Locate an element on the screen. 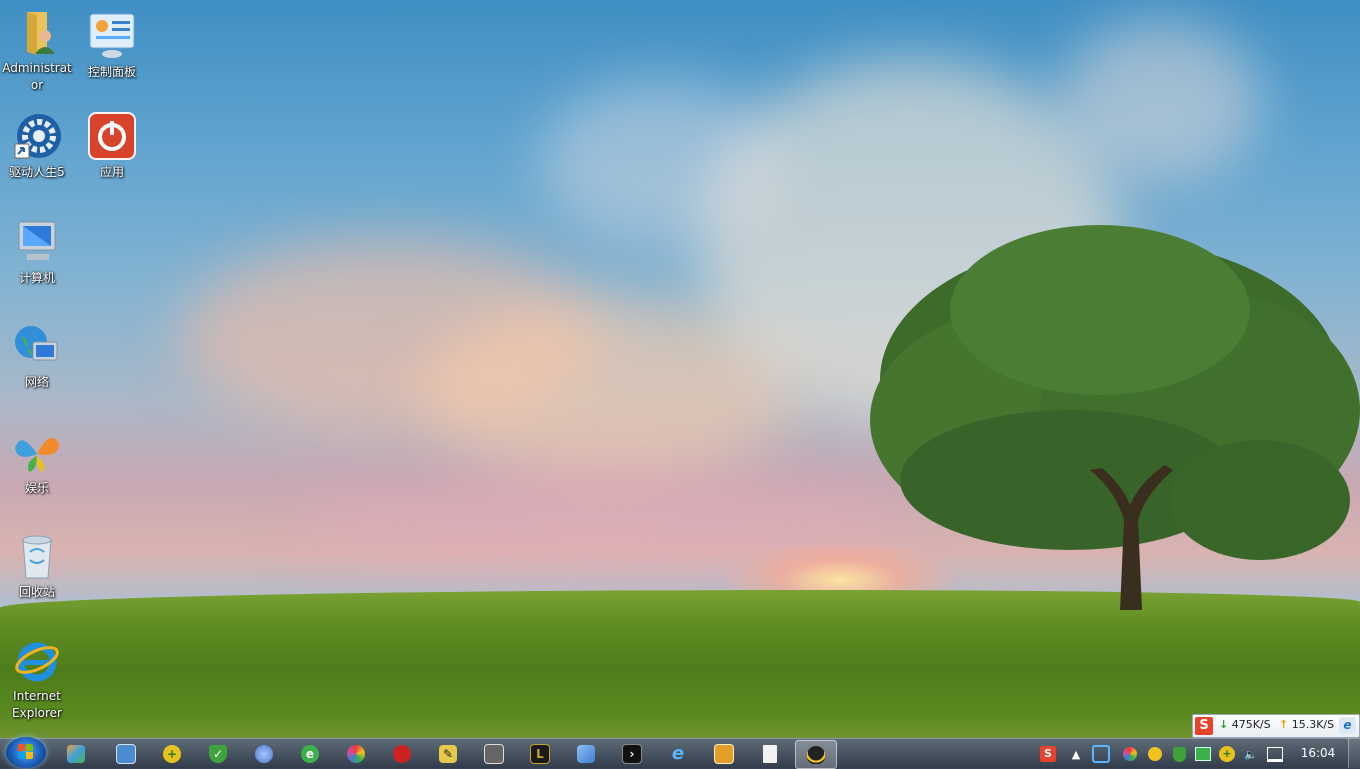  desktop-icon-label: 网络 is located at coordinates (36, 382).